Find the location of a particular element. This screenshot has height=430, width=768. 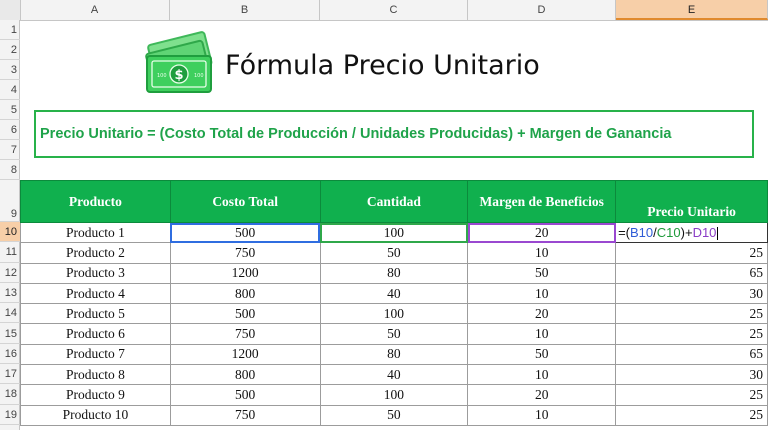

row-header-2: 2 is located at coordinates (10, 50).